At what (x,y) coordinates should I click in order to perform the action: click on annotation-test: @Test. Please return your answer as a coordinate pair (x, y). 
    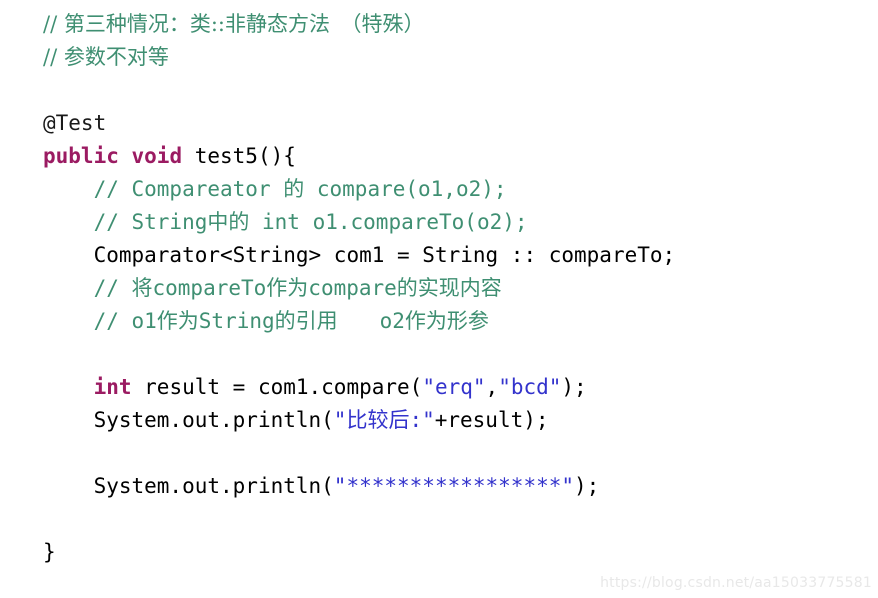
    Looking at the image, I should click on (75, 123).